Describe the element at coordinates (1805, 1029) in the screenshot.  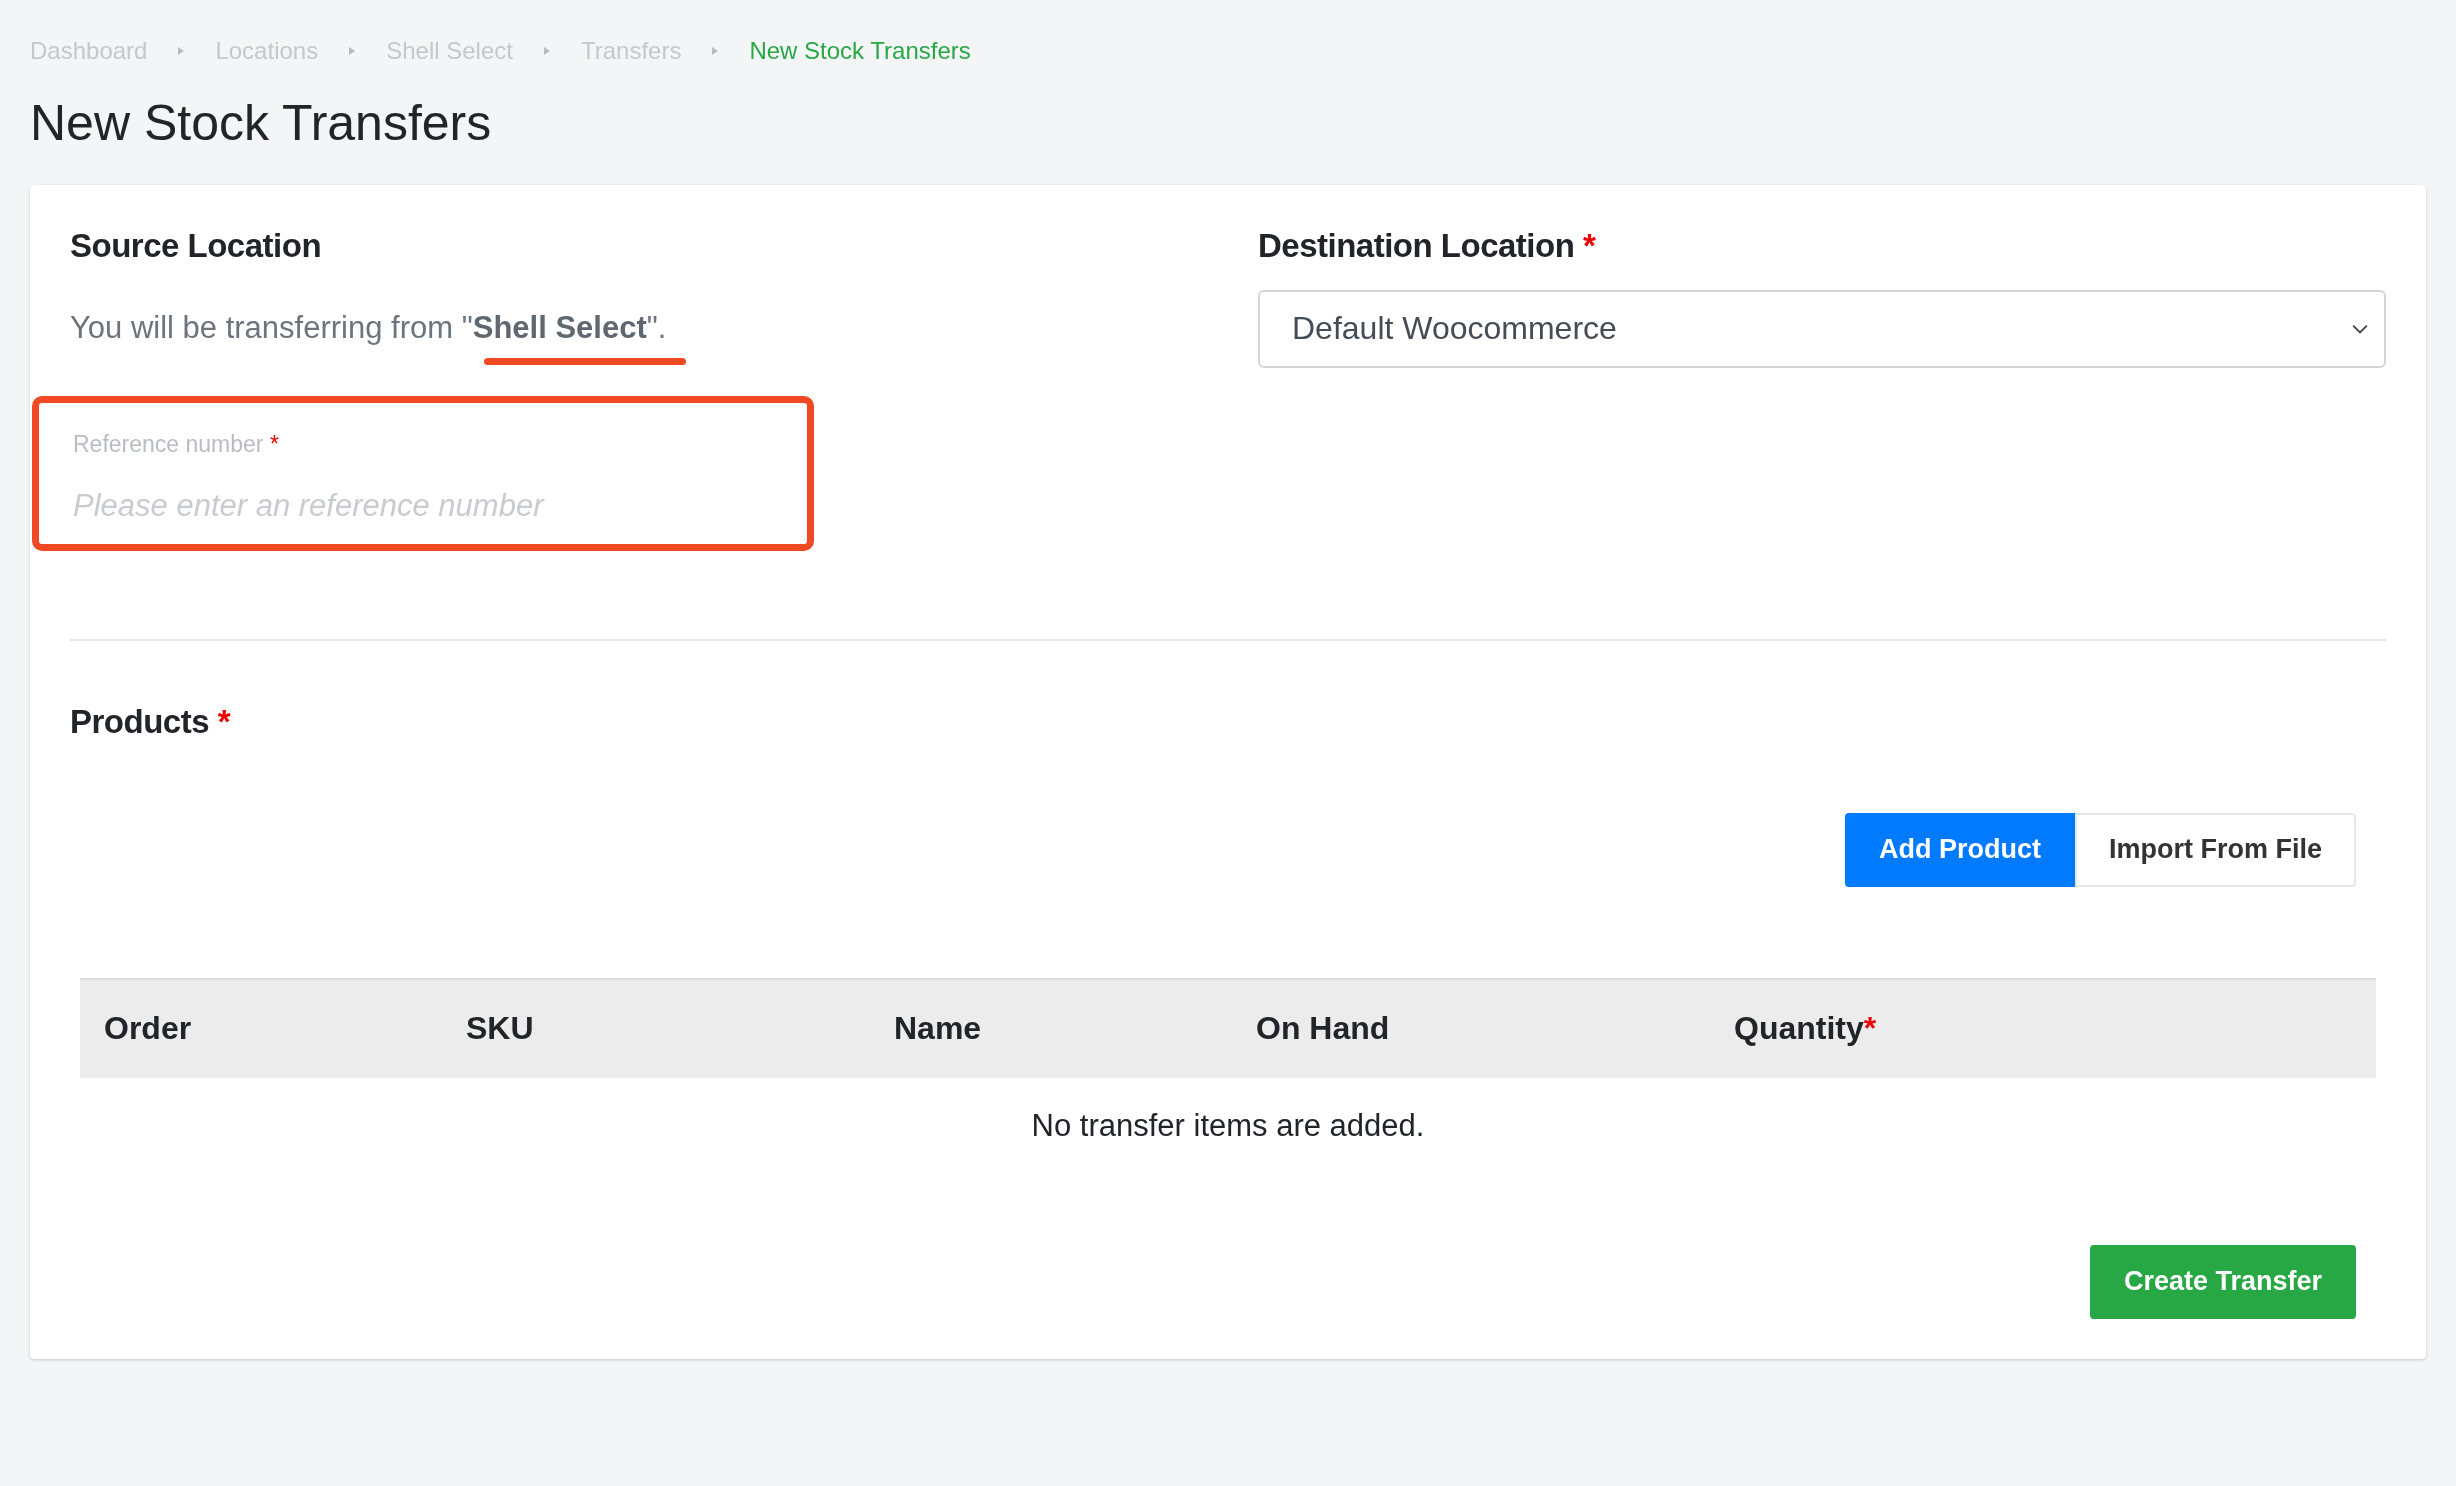
I see `column-header: Quantity*` at that location.